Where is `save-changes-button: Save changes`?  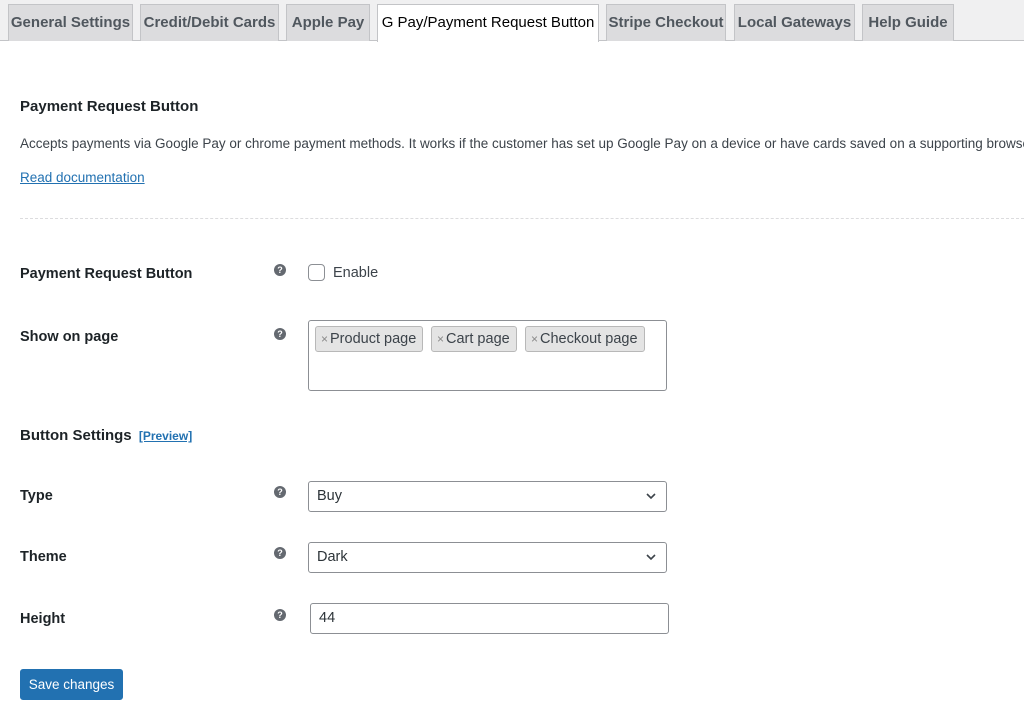 save-changes-button: Save changes is located at coordinates (71, 684).